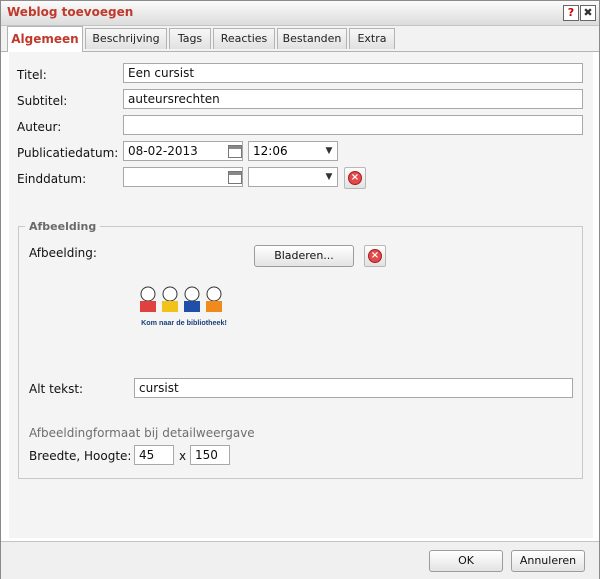 The width and height of the screenshot is (600, 579). Describe the element at coordinates (126, 38) in the screenshot. I see `tab-beschrijving: Beschrijving` at that location.